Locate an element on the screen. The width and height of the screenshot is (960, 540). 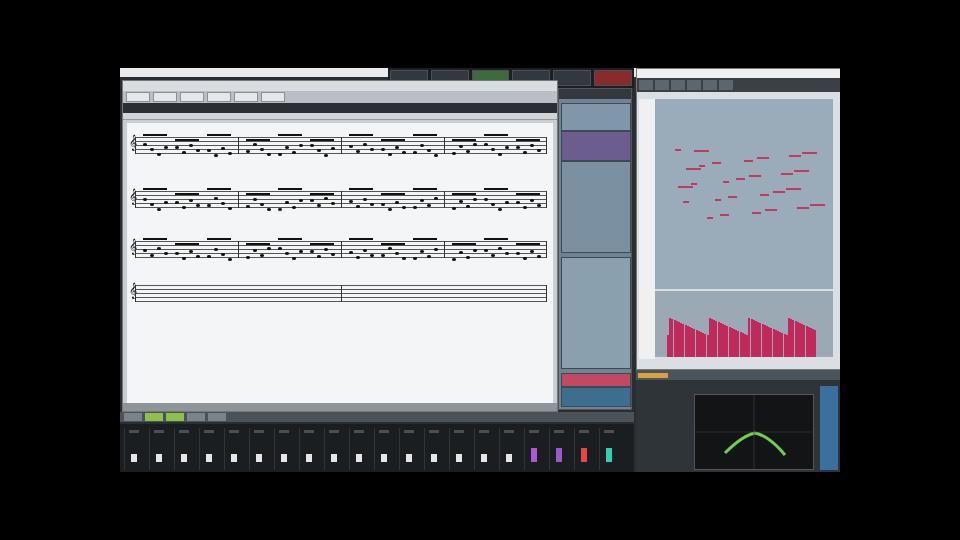
transport-section is located at coordinates (572, 78).